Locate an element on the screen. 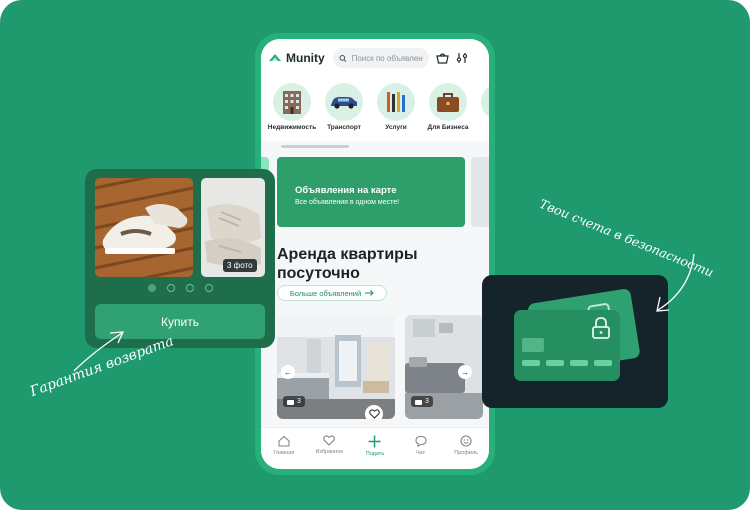  more-listings-button: Больше объявлений is located at coordinates (332, 293).